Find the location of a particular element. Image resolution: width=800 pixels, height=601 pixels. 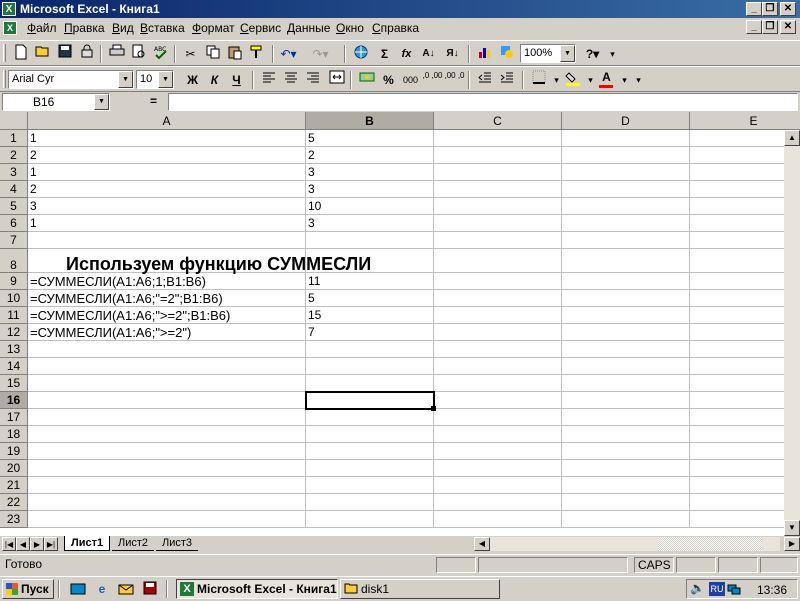

cell-b13 is located at coordinates (370, 349).